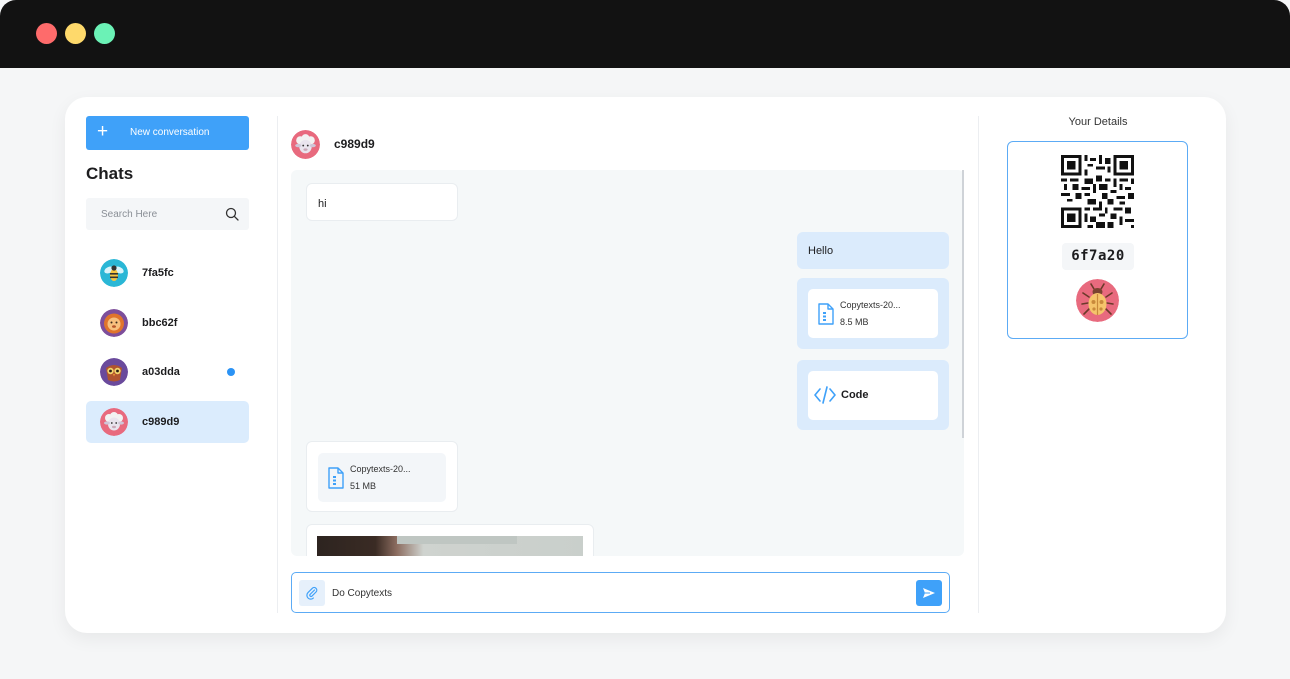  I want to click on contact-avatar, so click(305, 144).